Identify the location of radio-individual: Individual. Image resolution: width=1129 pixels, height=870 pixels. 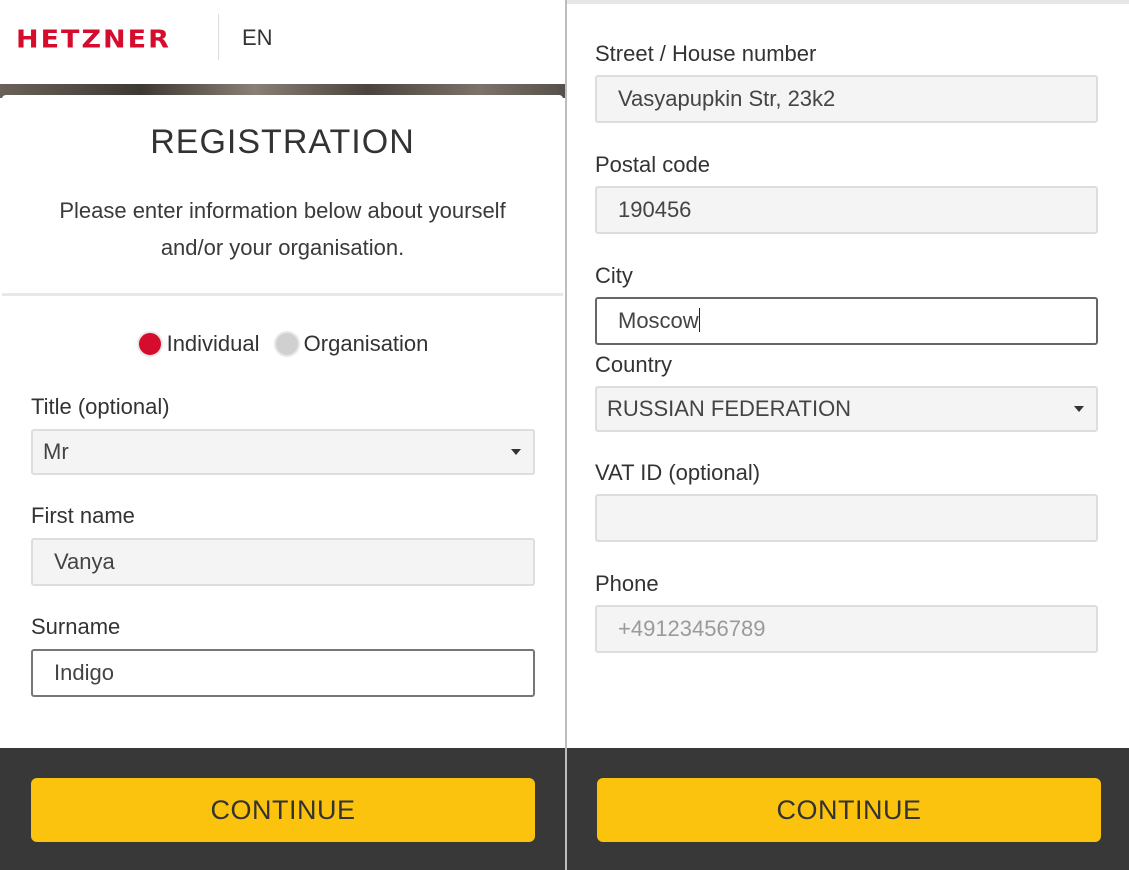
(198, 344).